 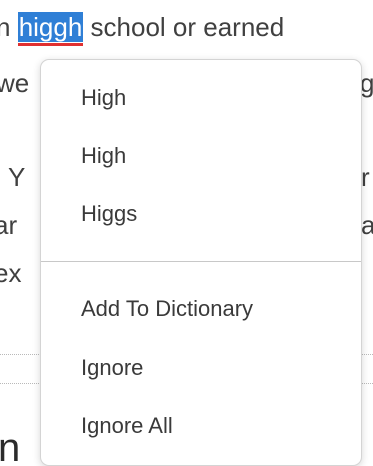 What do you see at coordinates (109, 214) in the screenshot?
I see `suggestion-higgs: Higgs` at bounding box center [109, 214].